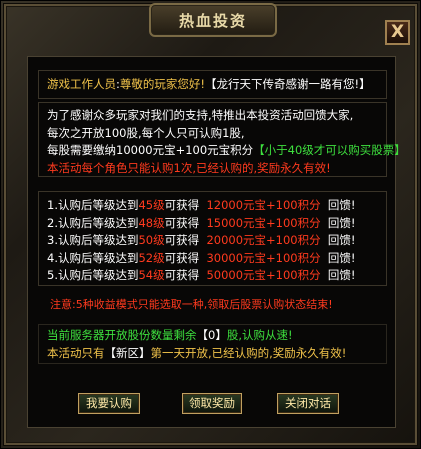 Image resolution: width=421 pixels, height=449 pixels. I want to click on claim-reward-button: 领取奖励, so click(212, 403).